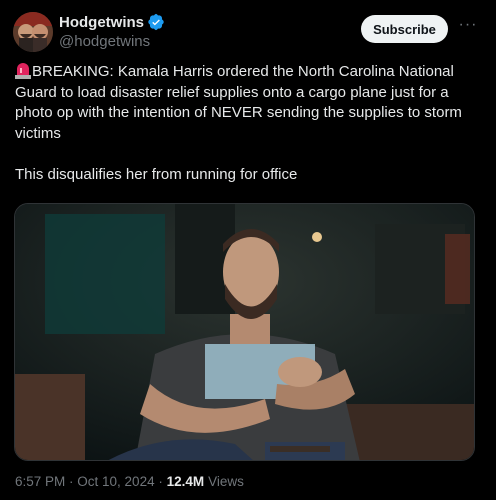 Image resolution: width=496 pixels, height=500 pixels. Describe the element at coordinates (404, 29) in the screenshot. I see `subscribe-button: Subscribe` at that location.